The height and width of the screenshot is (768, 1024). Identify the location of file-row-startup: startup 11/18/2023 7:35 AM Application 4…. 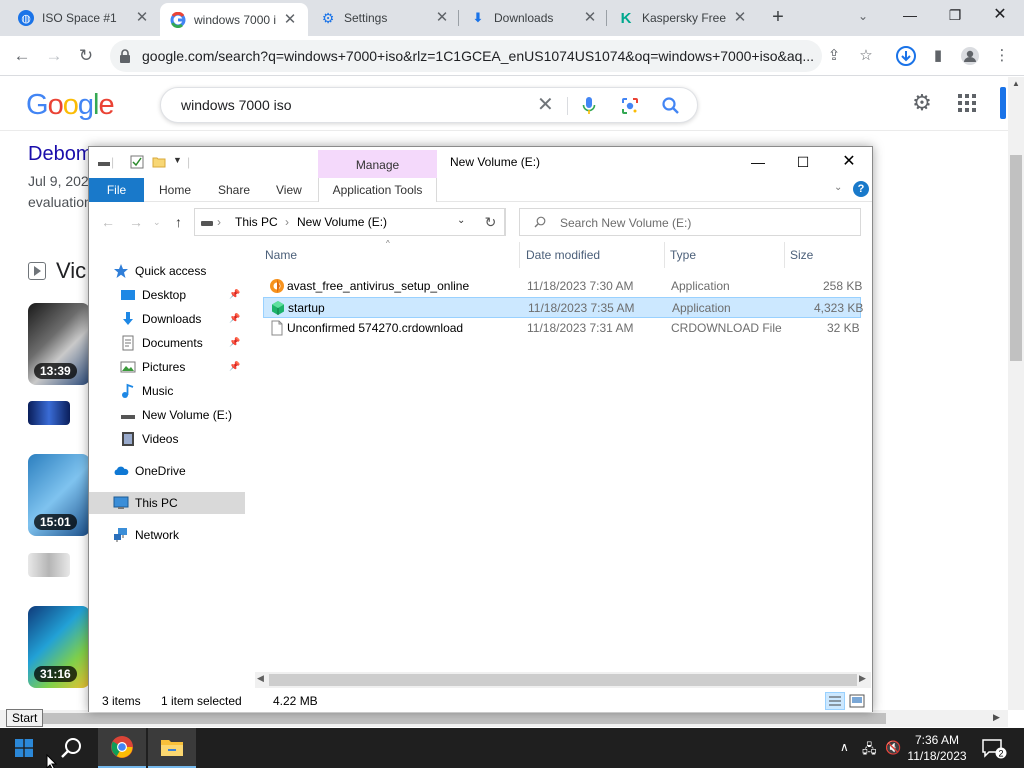
(563, 307).